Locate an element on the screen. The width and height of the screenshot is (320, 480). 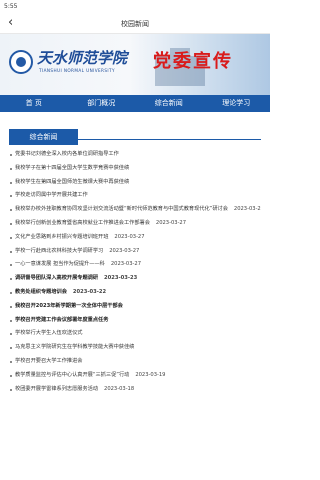
list-item: 我校学生在第四届全国师范生微课大赛中再获佳绩 is located at coordinates (135, 183).